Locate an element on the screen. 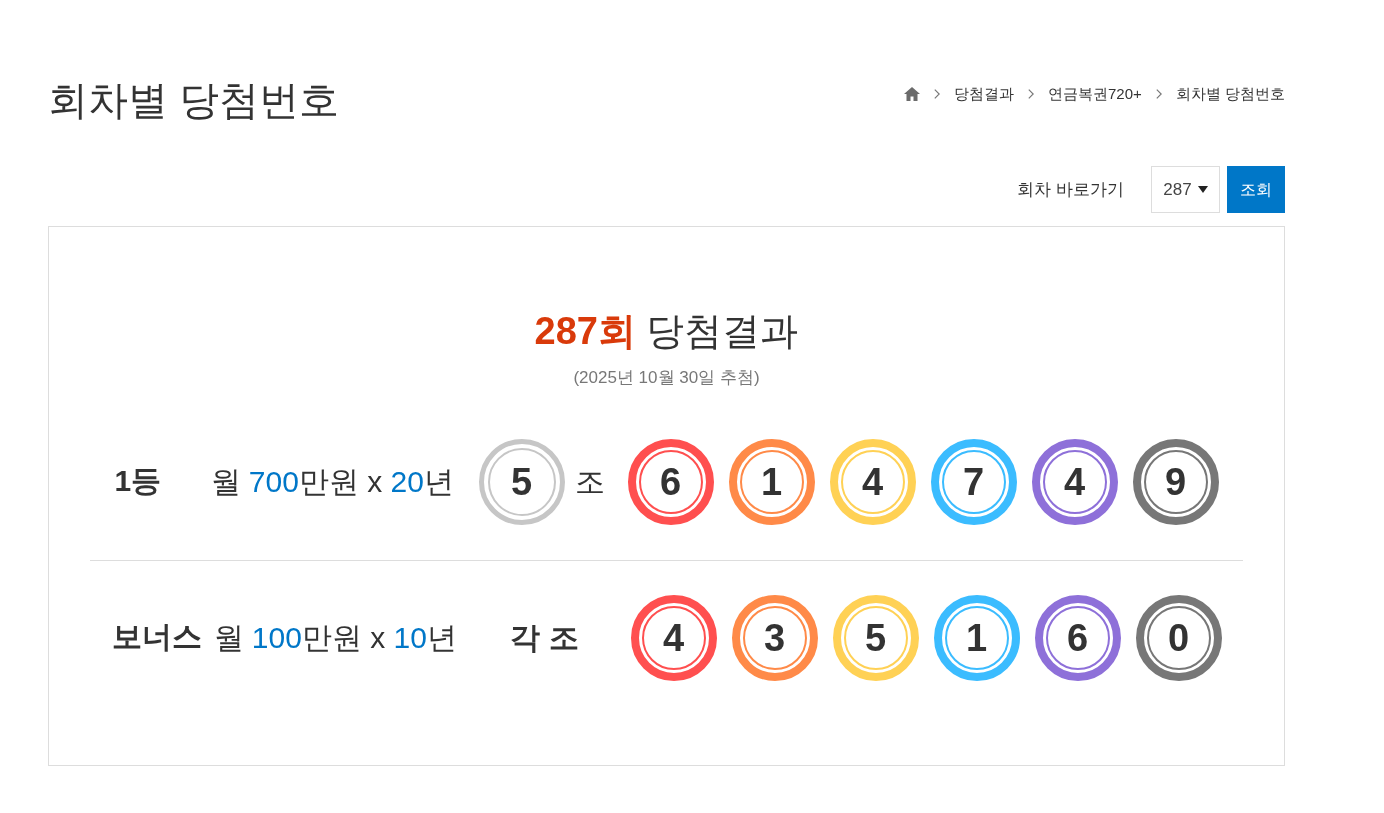 Image resolution: width=1384 pixels, height=813 pixels. breadcrumb-link: 회차별 당첨번호 is located at coordinates (1230, 94).